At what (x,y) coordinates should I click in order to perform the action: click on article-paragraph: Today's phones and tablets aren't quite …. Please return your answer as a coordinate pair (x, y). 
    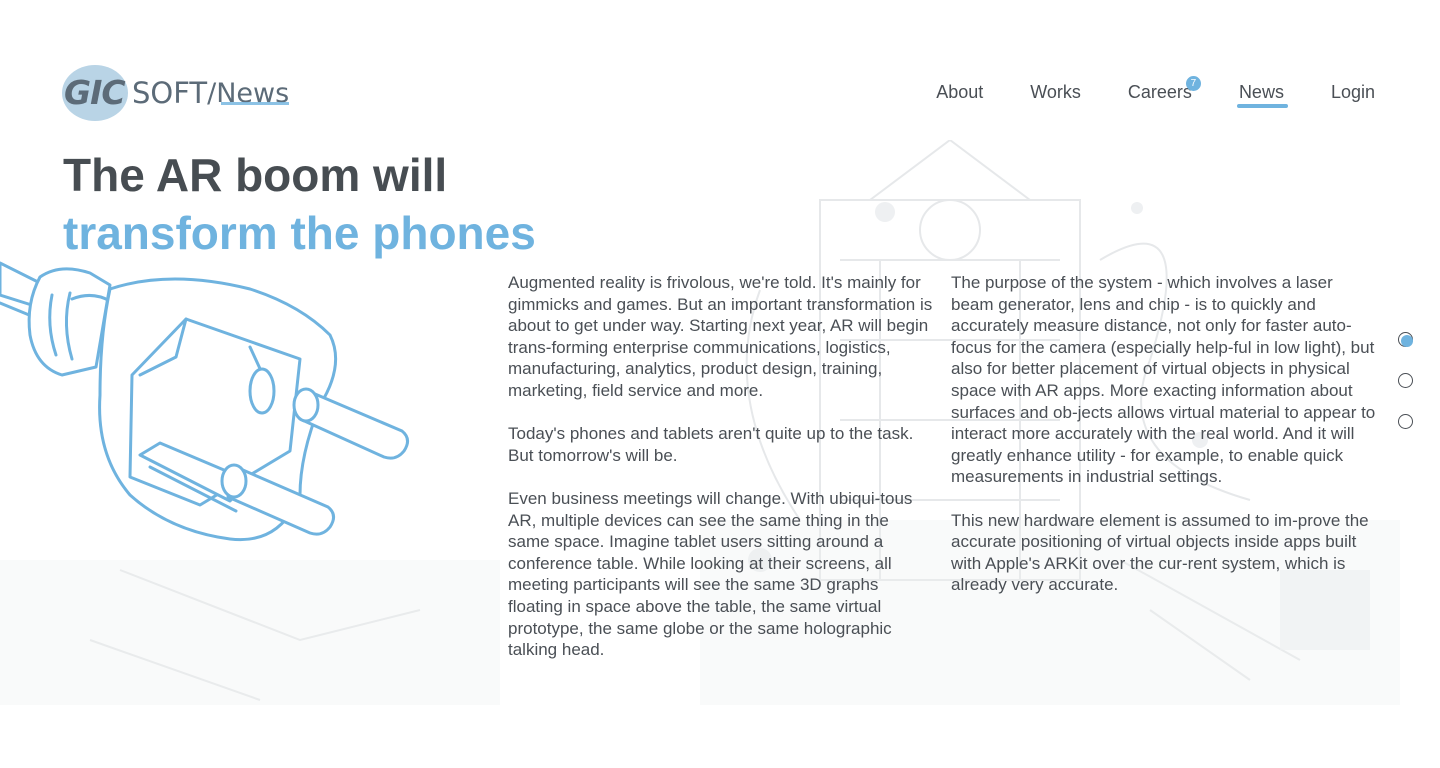
    Looking at the image, I should click on (711, 444).